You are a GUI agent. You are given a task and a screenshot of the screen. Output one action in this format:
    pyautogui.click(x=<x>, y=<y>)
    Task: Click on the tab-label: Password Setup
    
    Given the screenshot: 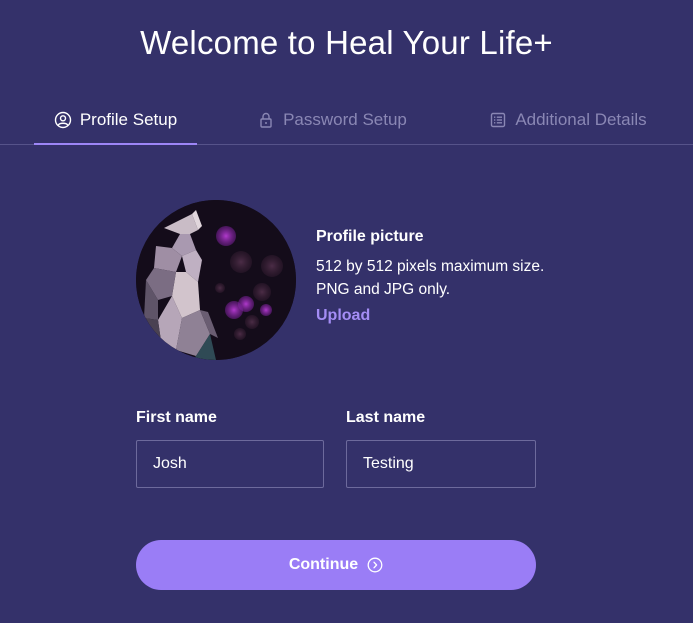 What is the action you would take?
    pyautogui.click(x=345, y=119)
    